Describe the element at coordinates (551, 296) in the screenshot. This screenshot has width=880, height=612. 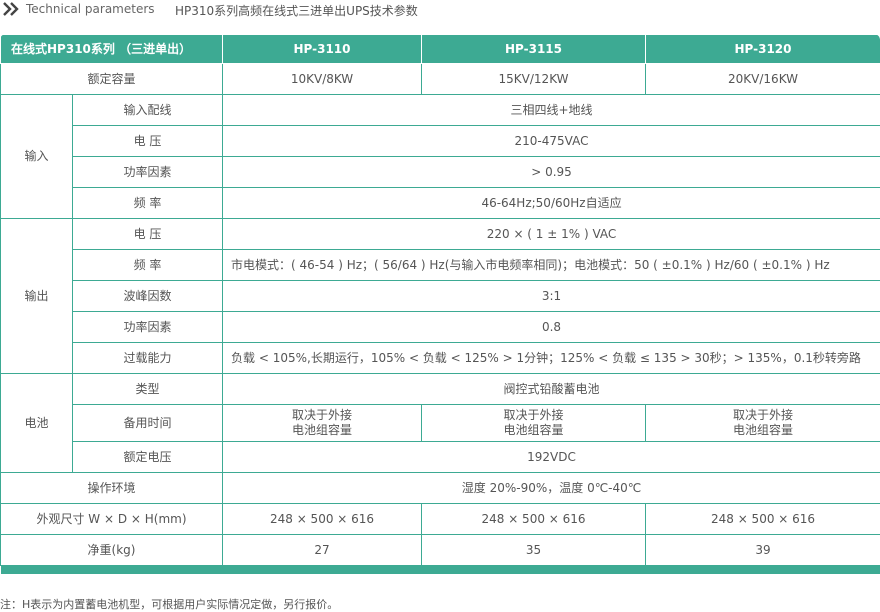
I see `cell-value: 3:1` at that location.